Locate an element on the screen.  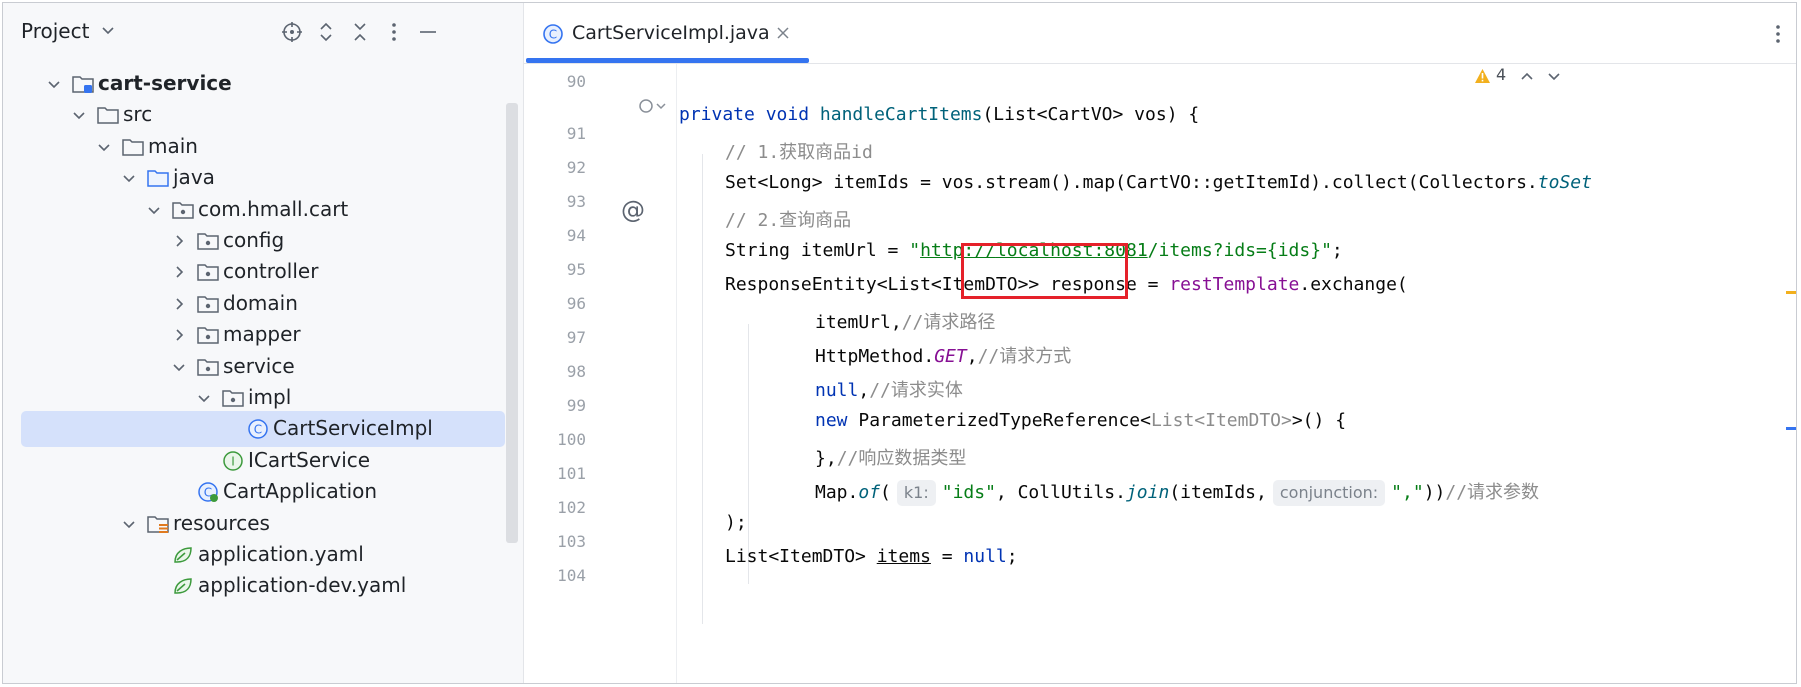
svg-text: I is located at coordinates (233, 462).